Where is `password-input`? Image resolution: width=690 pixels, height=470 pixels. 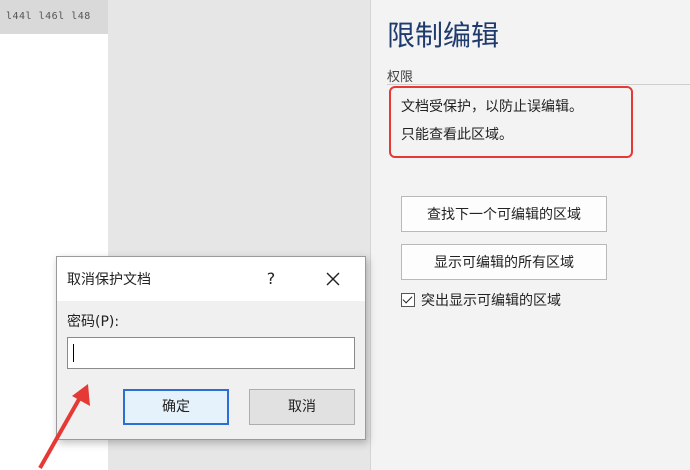
password-input is located at coordinates (211, 353).